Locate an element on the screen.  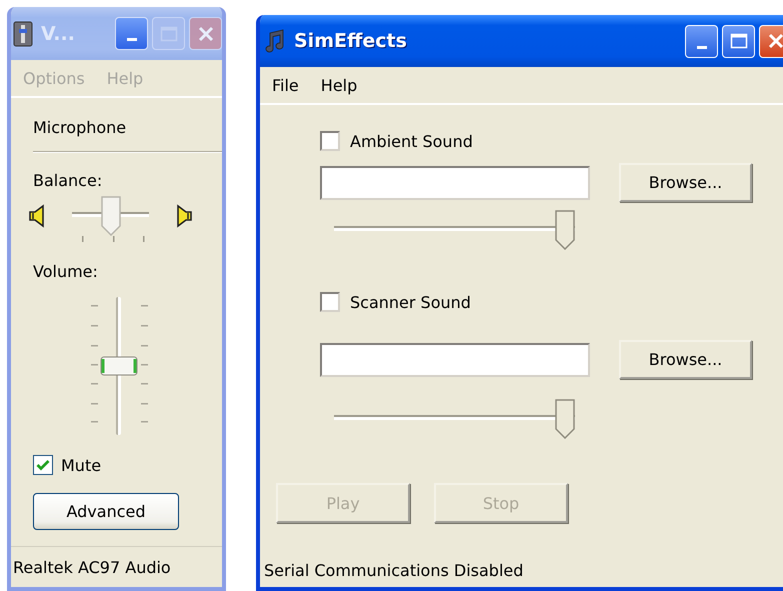
sound-label: Scanner Sound is located at coordinates (410, 302).